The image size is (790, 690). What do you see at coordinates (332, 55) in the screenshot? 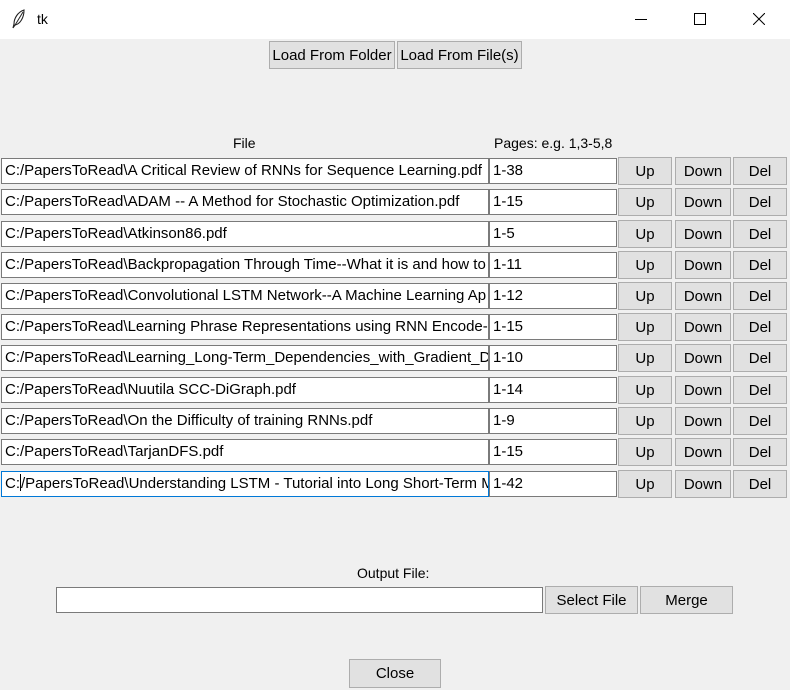
I see `load-from-folder-button: Load From Folder` at bounding box center [332, 55].